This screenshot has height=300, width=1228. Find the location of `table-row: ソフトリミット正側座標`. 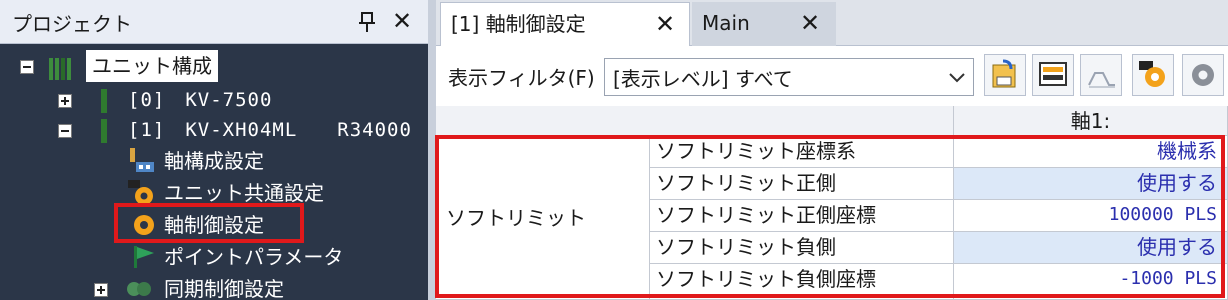

table-row: ソフトリミット正側座標 is located at coordinates (802, 216).